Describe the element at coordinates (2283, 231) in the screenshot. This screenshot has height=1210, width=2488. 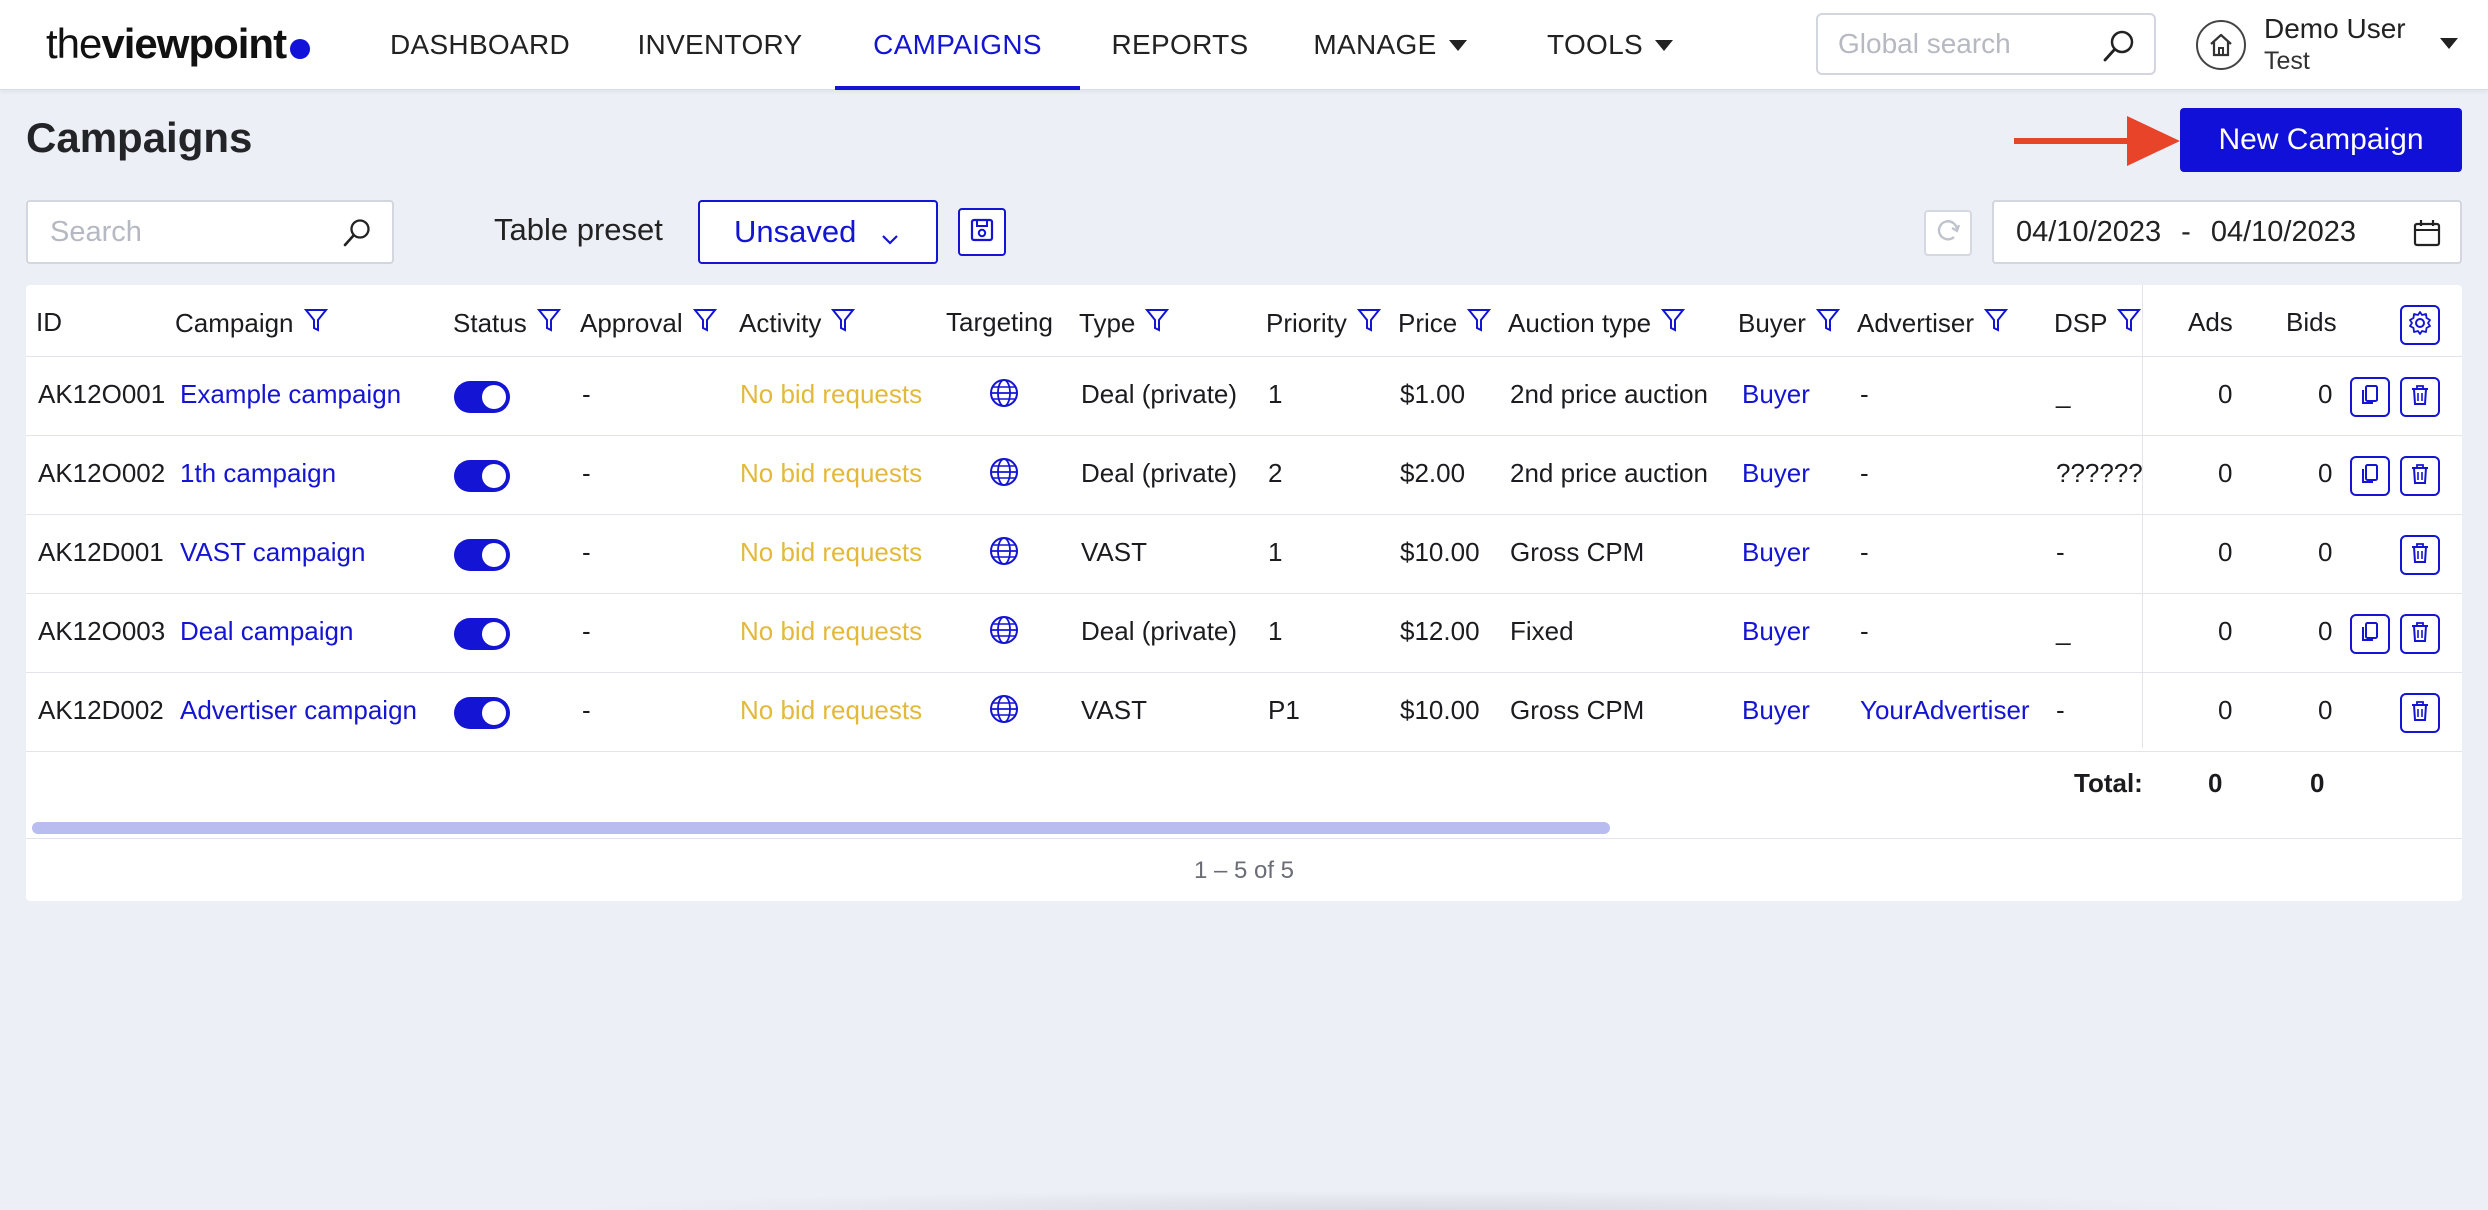
I see `date-to: 04/10/2023` at that location.